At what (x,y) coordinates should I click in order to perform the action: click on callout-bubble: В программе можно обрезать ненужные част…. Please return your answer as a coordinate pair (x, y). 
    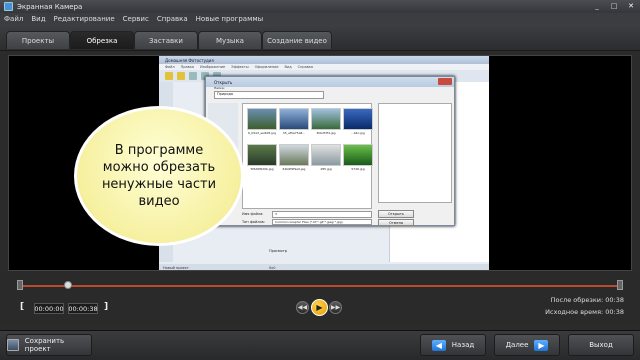
    Looking at the image, I should click on (159, 176).